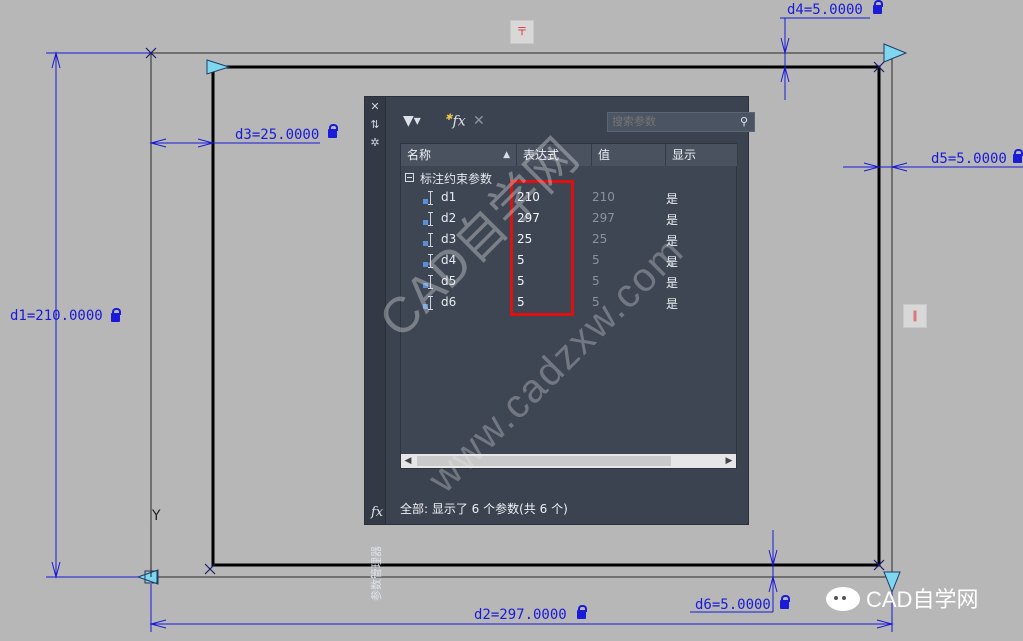  I want to click on palette-title: 参数管理器, so click(376, 573).